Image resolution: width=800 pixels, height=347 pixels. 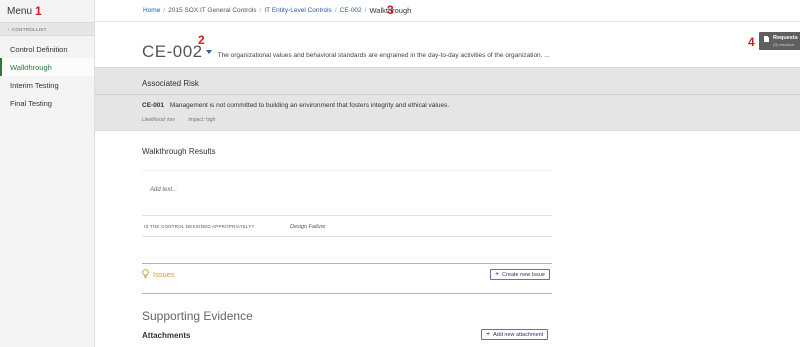 What do you see at coordinates (212, 10) in the screenshot?
I see `breadcrumb-project: 2015 SOX IT General Controls` at bounding box center [212, 10].